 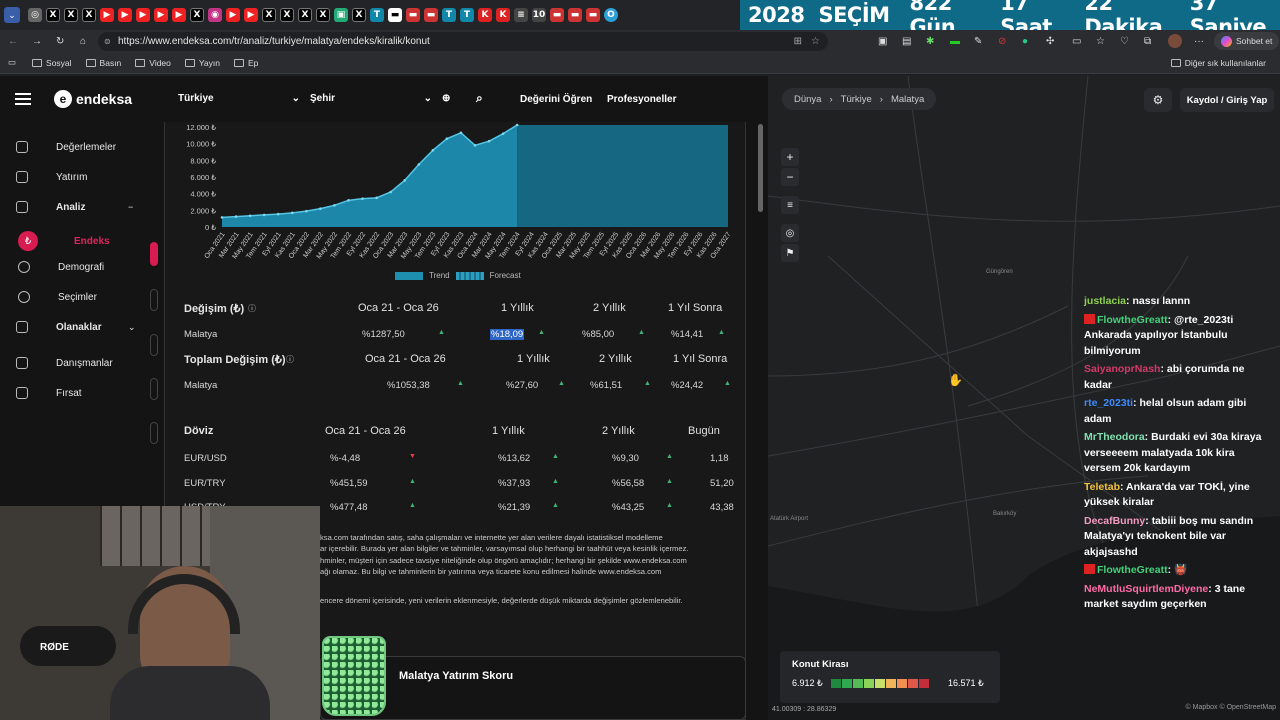 What do you see at coordinates (76, 327) in the screenshot?
I see `sidebar-item-olanaklar: Olanaklar ⌄` at bounding box center [76, 327].